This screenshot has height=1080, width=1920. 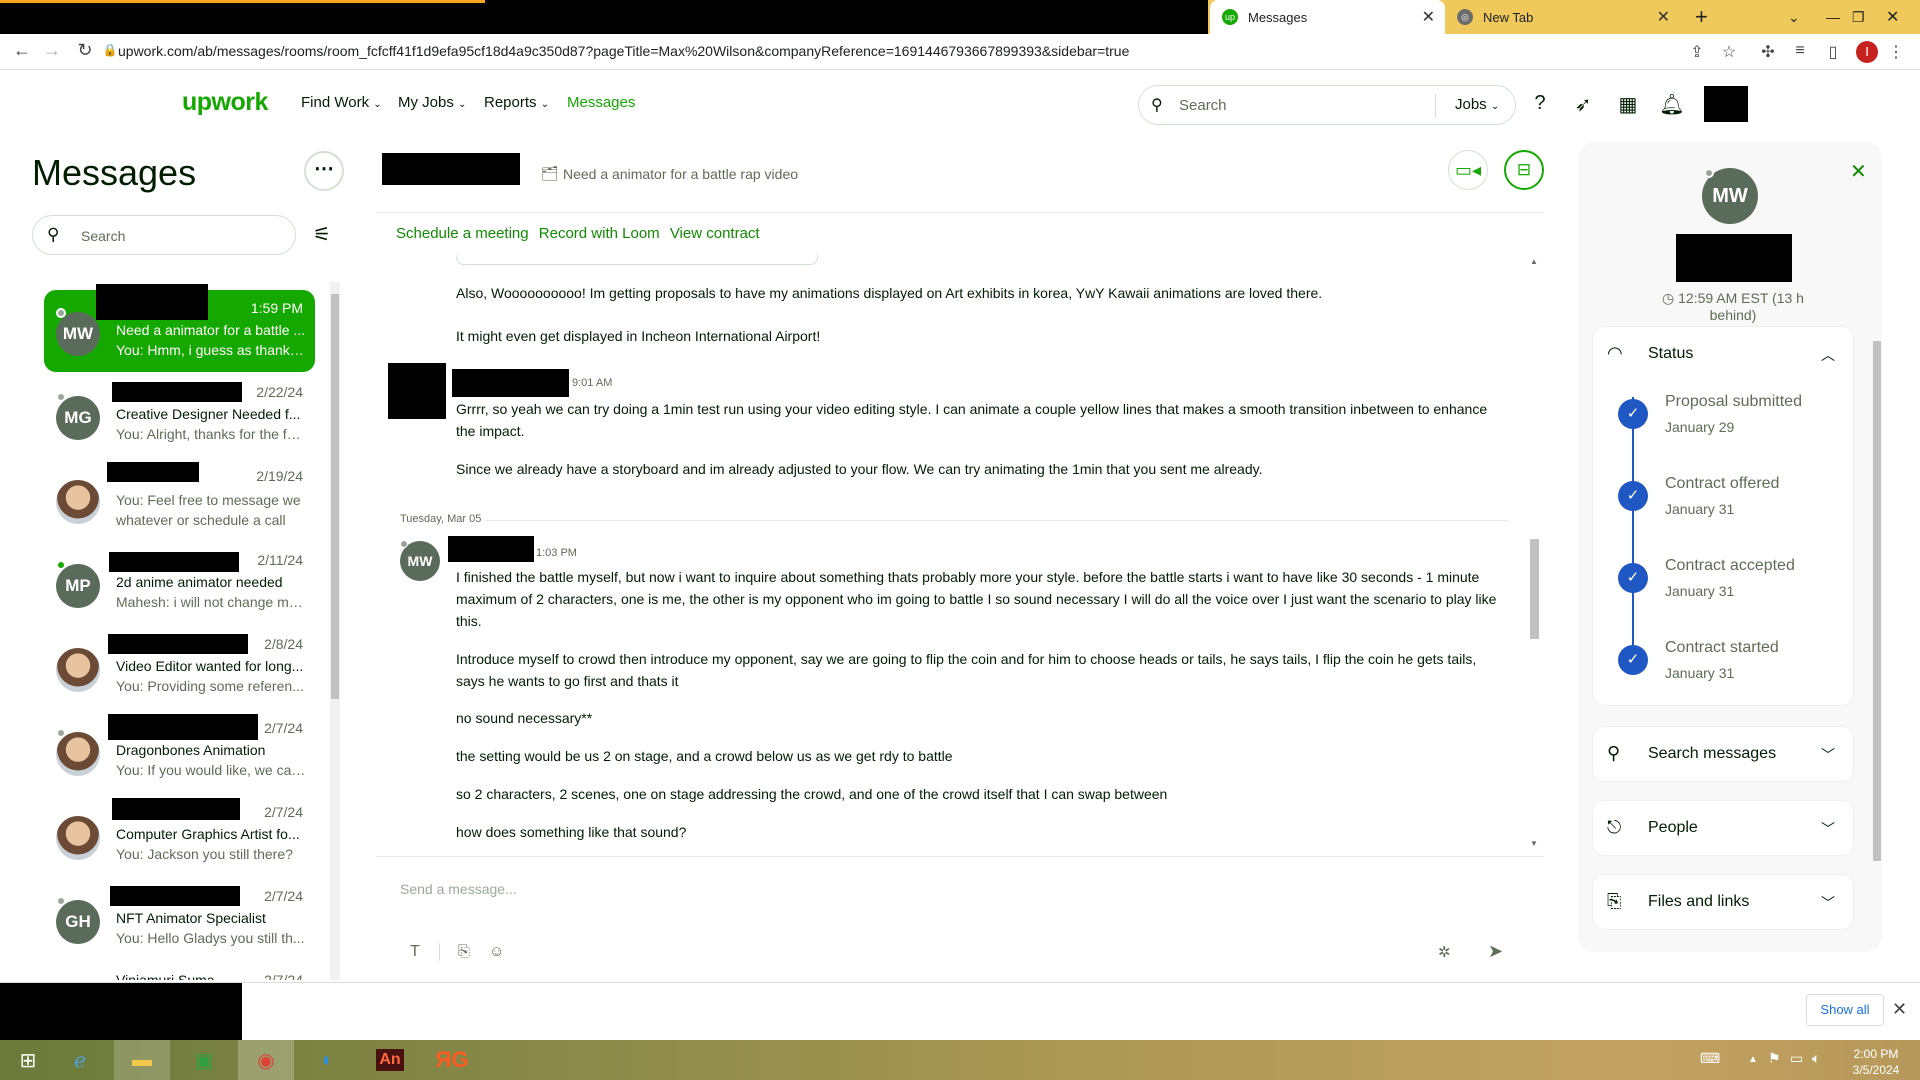 I want to click on text-format-icon: T, so click(x=415, y=952).